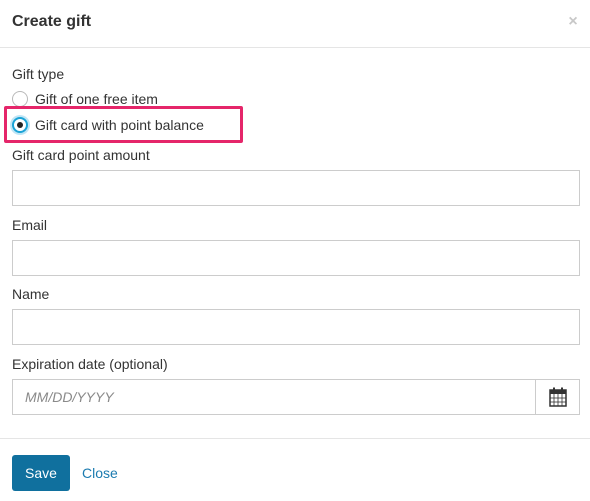 This screenshot has height=501, width=590. Describe the element at coordinates (295, 438) in the screenshot. I see `footer-divider` at that location.